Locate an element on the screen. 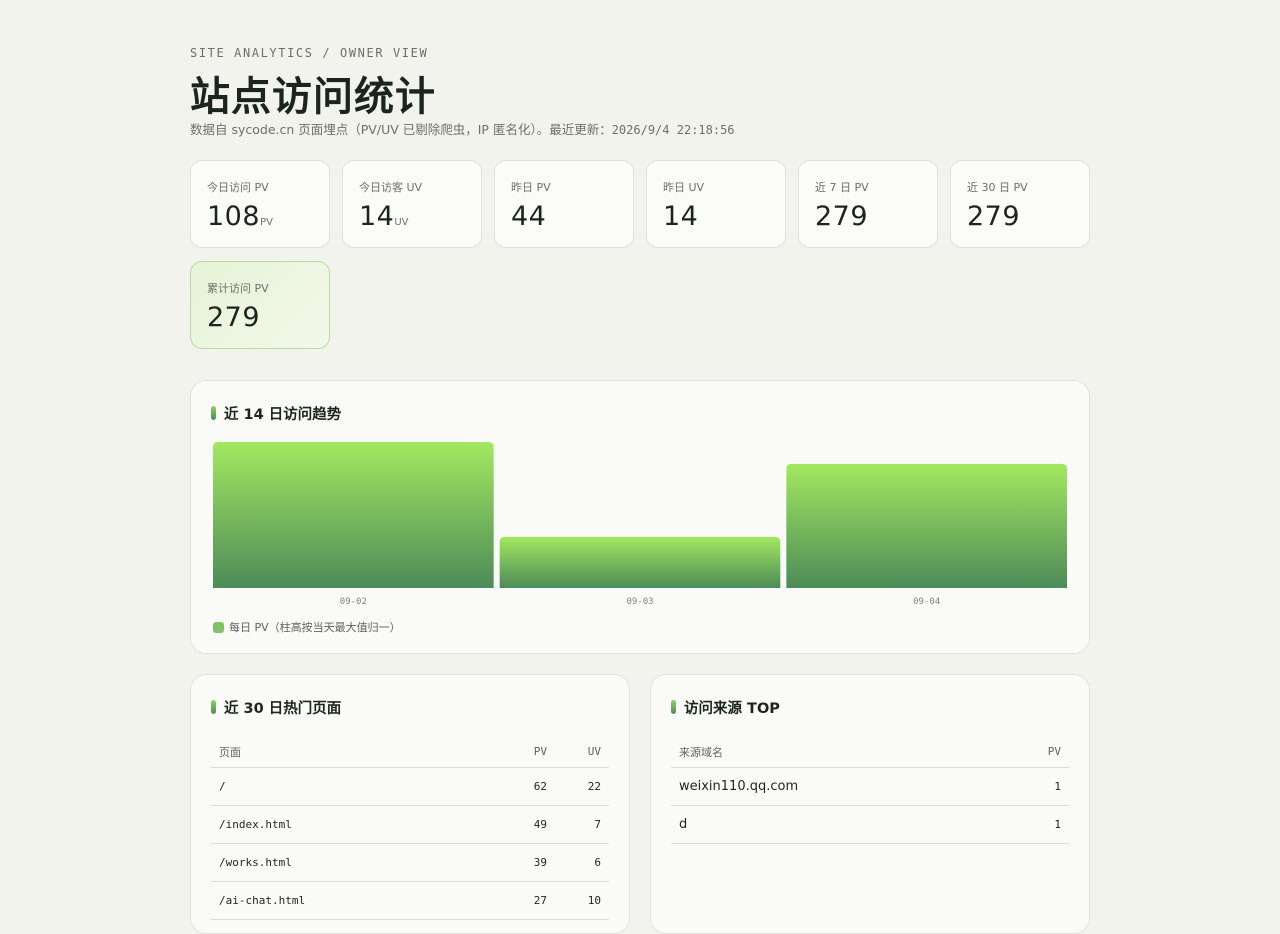 This screenshot has width=1280, height=934. trend-legend: 每日 PV（柱高按当天最大值归一） is located at coordinates (307, 627).